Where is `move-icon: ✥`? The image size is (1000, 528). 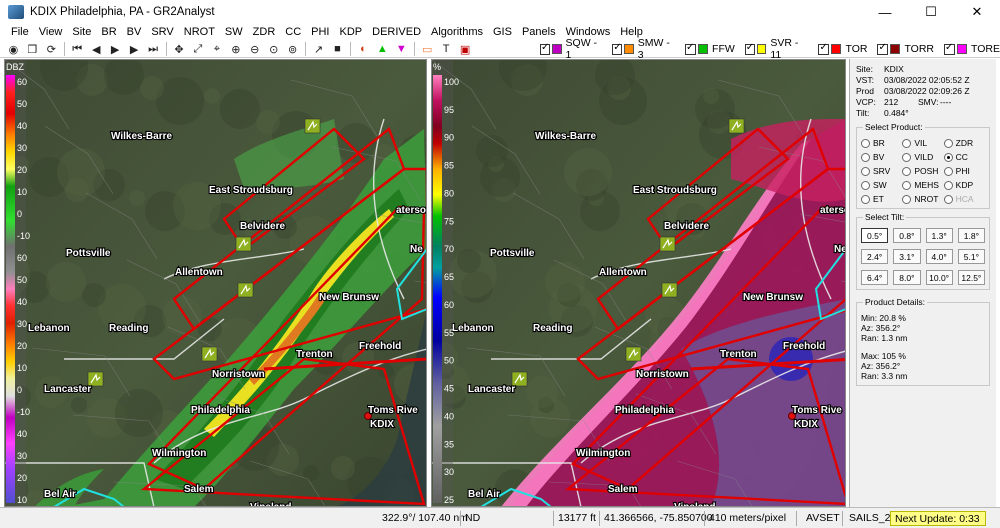 move-icon: ✥ is located at coordinates (178, 49).